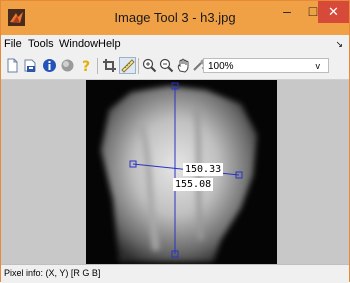  I want to click on info-icon, so click(49, 65).